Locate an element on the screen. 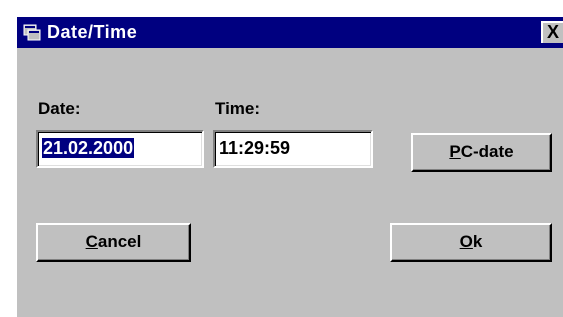  cancel-button: Cancel is located at coordinates (113, 242).